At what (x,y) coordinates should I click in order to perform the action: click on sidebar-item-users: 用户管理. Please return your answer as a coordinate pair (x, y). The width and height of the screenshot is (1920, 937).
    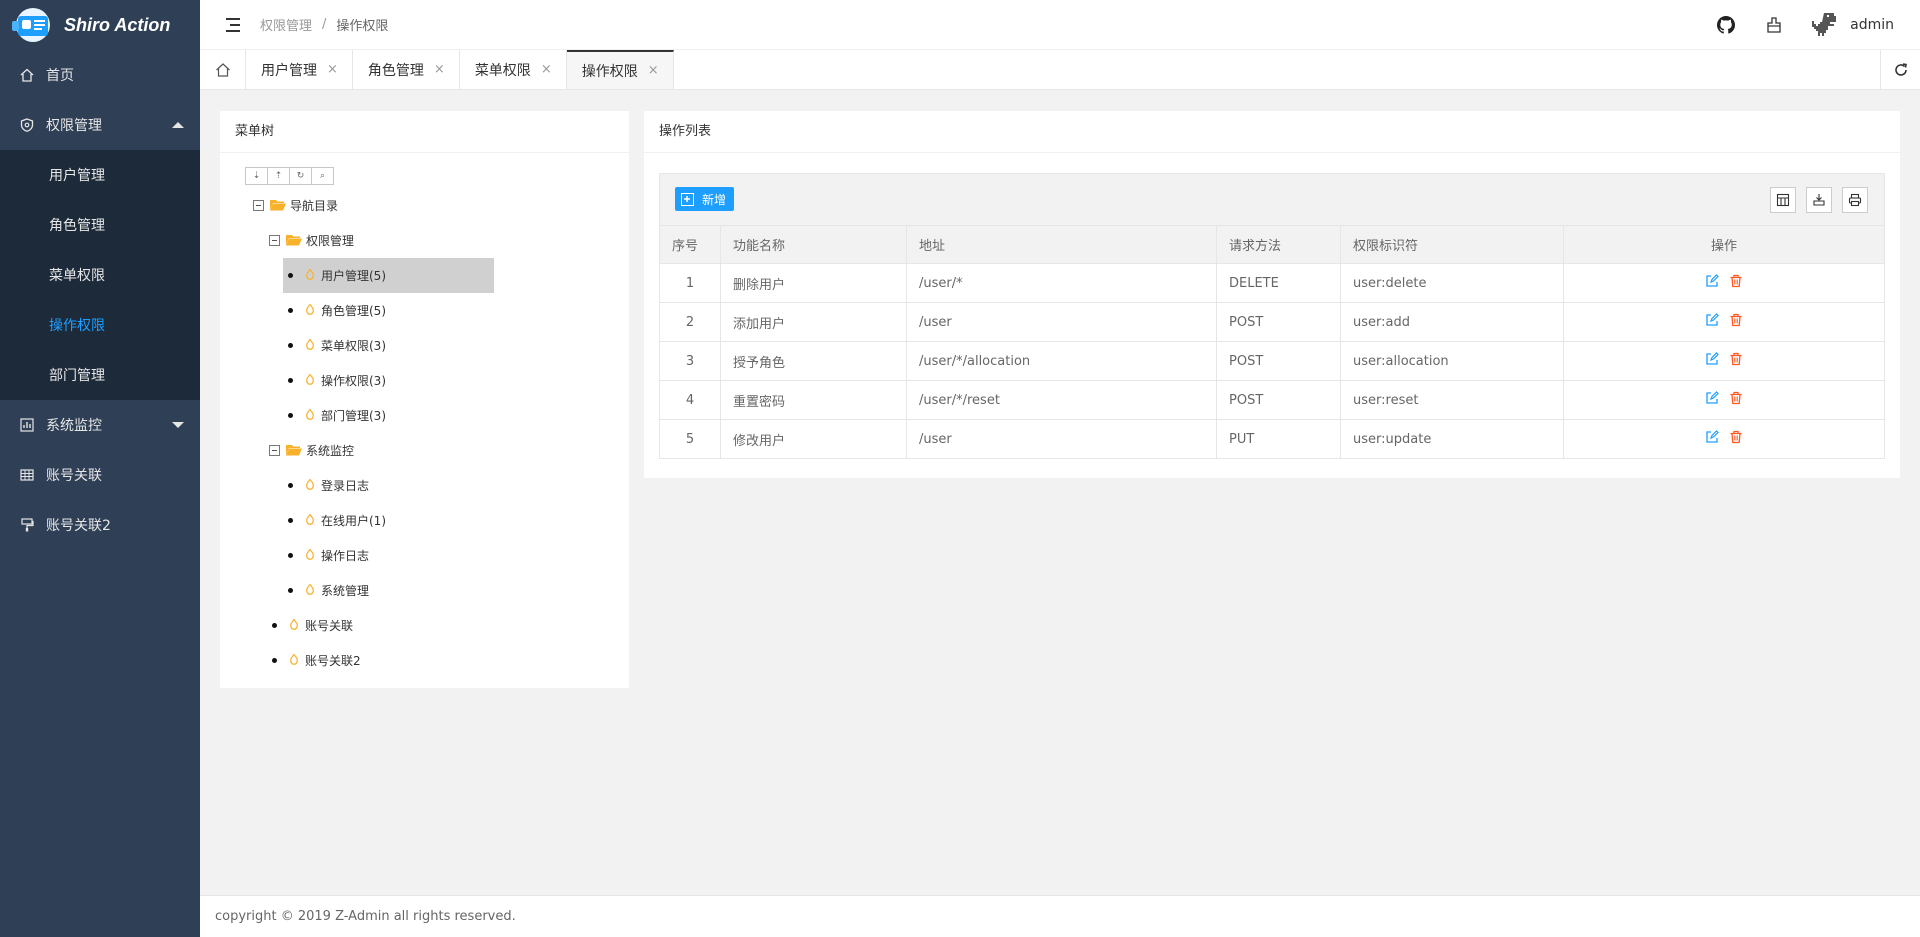
    Looking at the image, I should click on (100, 175).